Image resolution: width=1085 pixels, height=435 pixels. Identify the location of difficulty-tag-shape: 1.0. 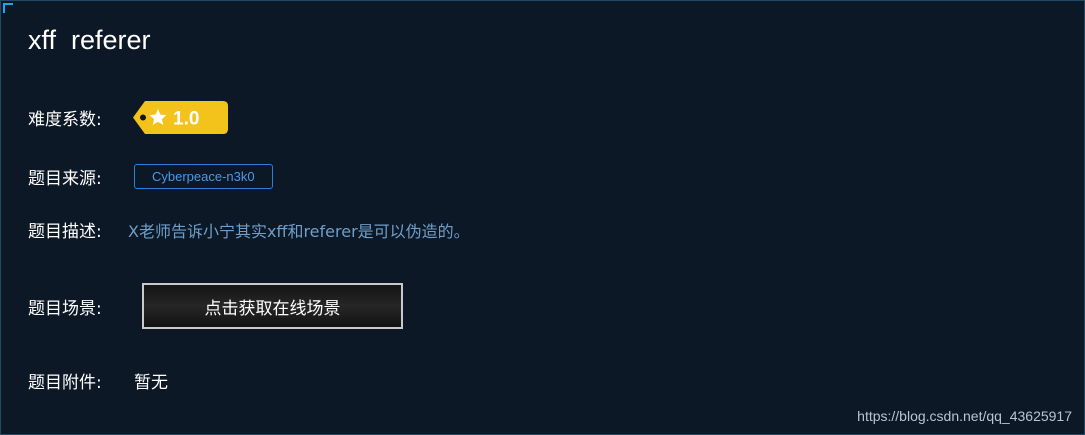
(180, 117).